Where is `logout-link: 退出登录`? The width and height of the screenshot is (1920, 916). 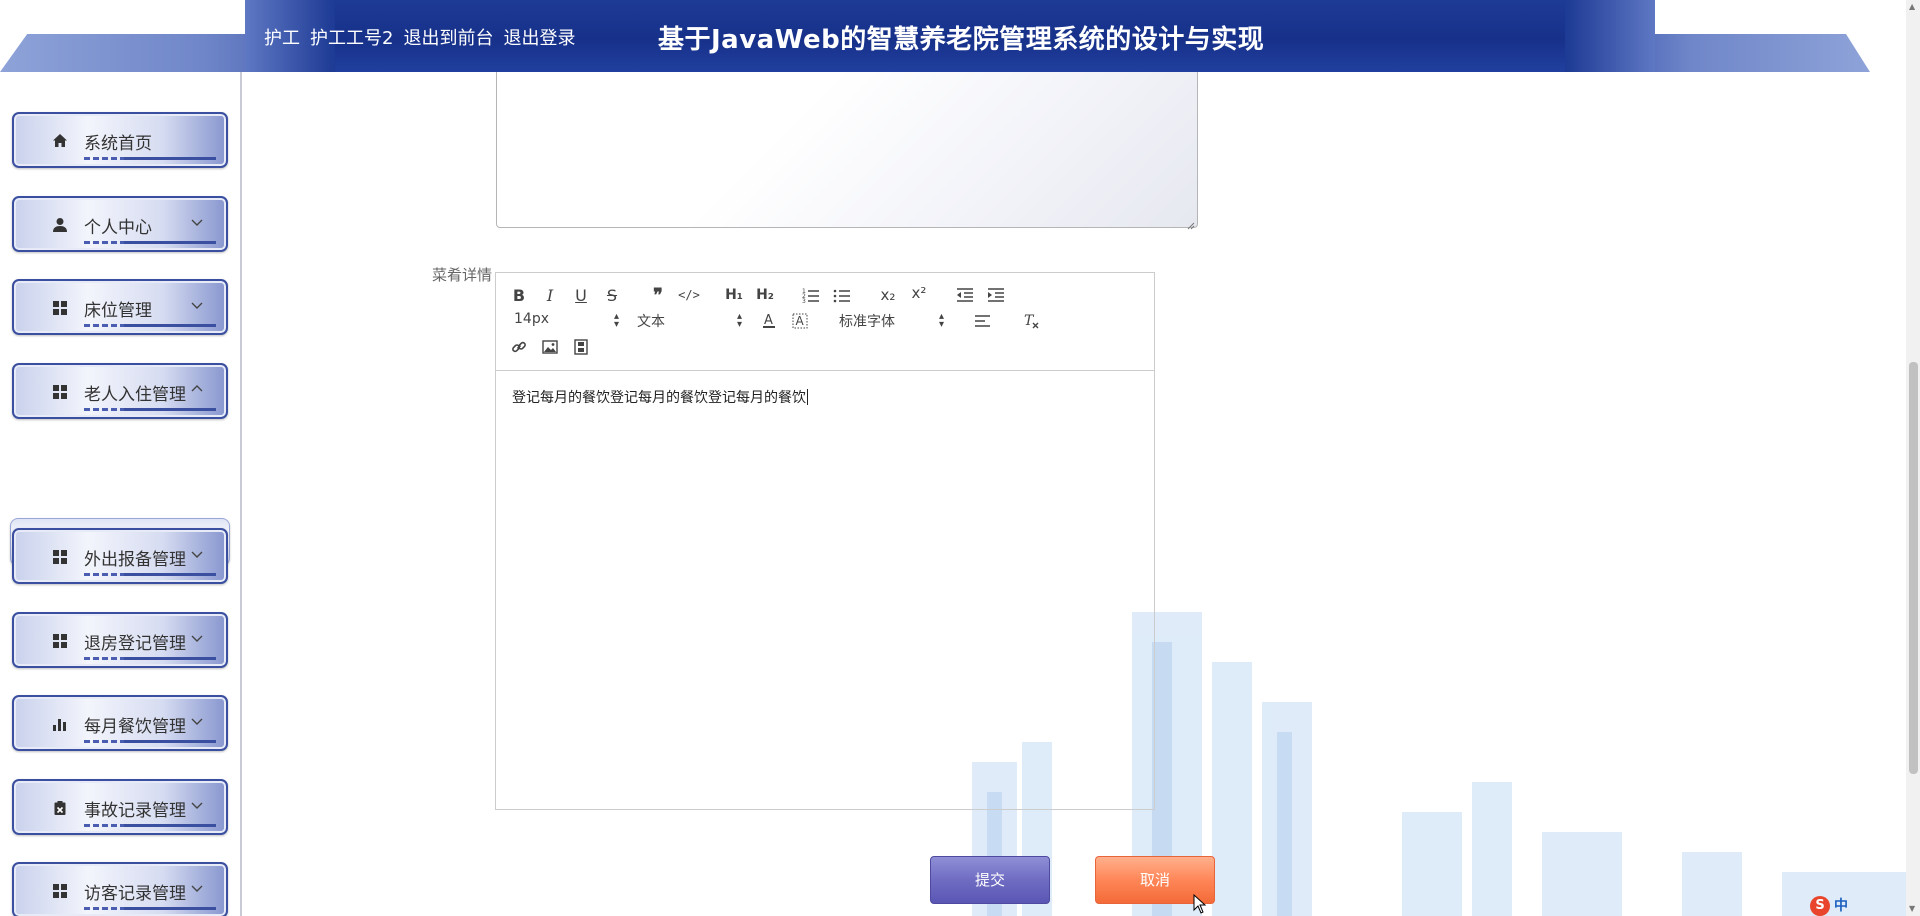
logout-link: 退出登录 is located at coordinates (539, 37).